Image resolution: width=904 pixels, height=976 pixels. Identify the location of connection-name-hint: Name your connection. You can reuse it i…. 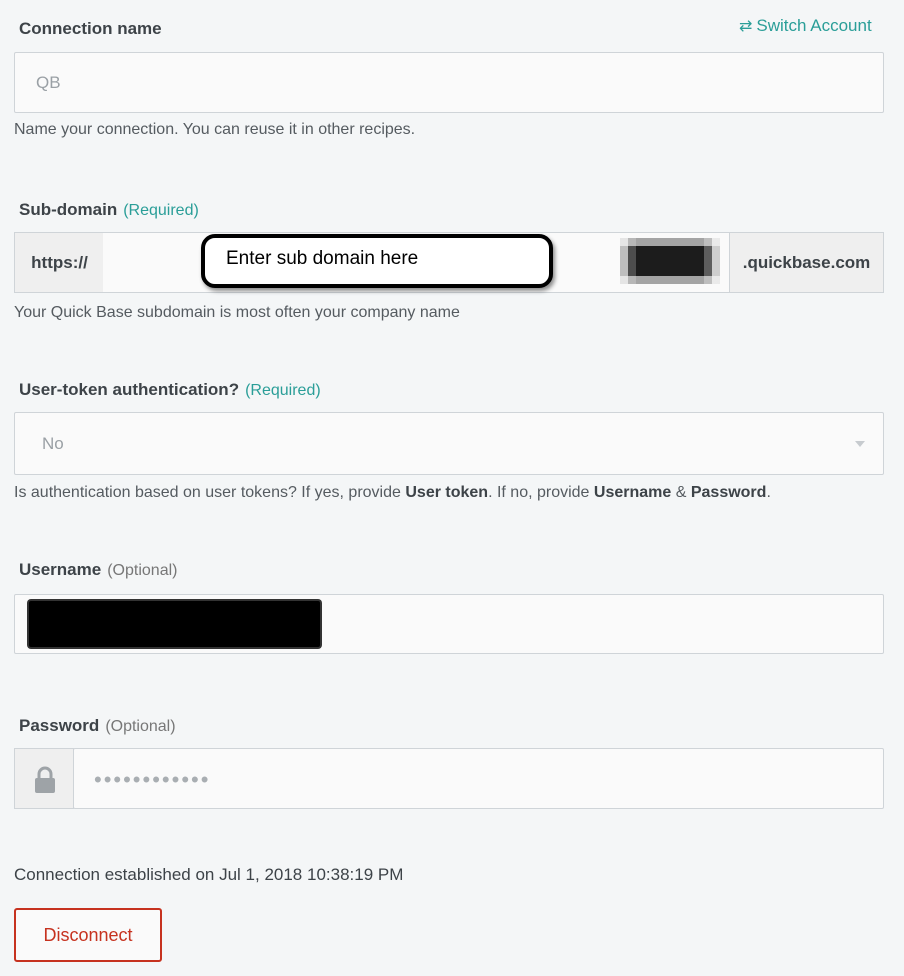
(215, 129).